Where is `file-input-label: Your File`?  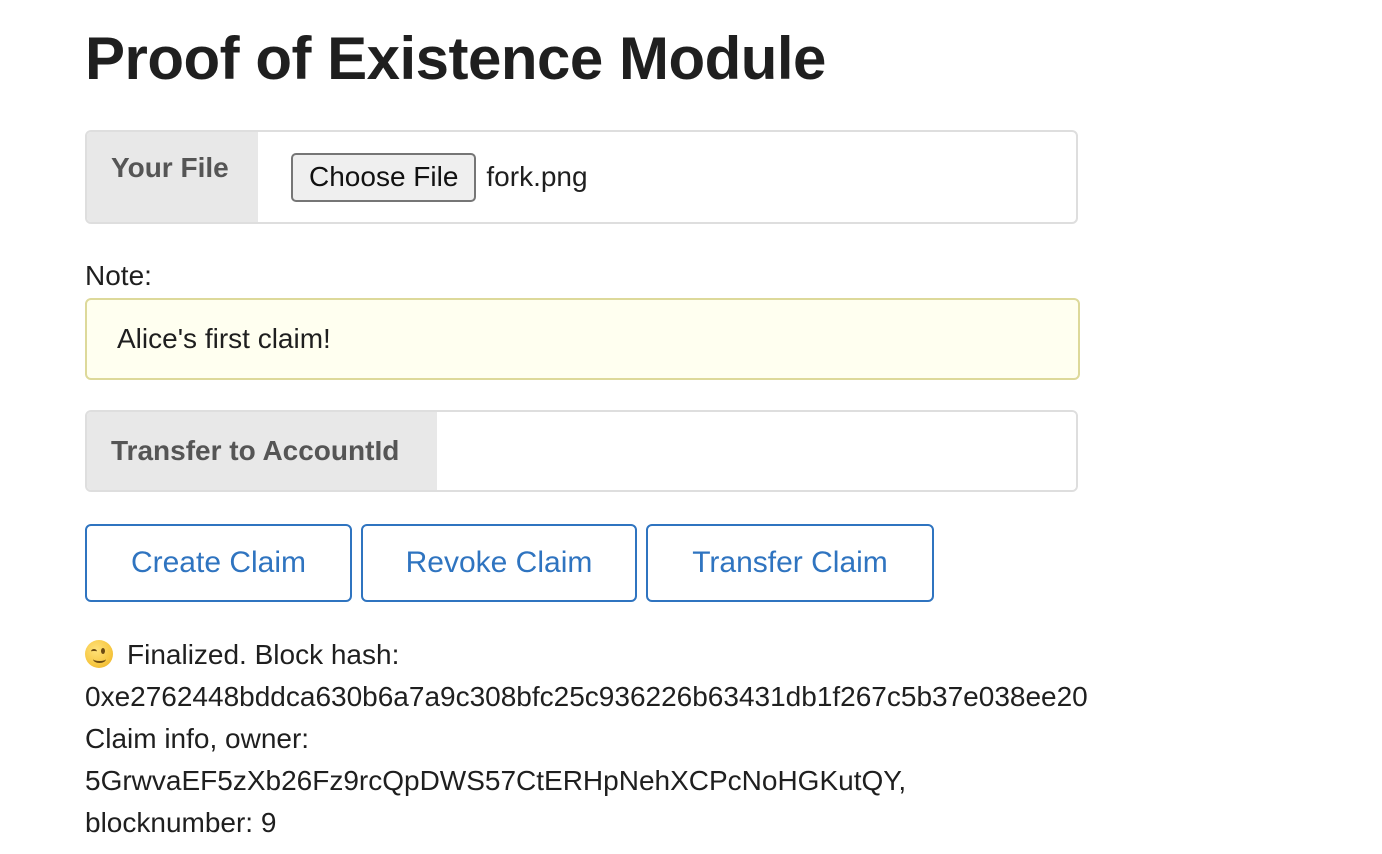
file-input-label: Your File is located at coordinates (172, 177).